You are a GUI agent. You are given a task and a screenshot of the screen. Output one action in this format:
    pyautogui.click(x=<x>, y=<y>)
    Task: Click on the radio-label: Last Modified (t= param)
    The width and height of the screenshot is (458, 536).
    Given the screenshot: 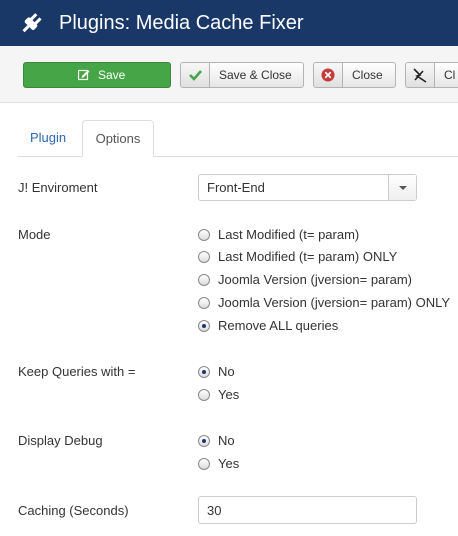 What is the action you would take?
    pyautogui.click(x=289, y=234)
    